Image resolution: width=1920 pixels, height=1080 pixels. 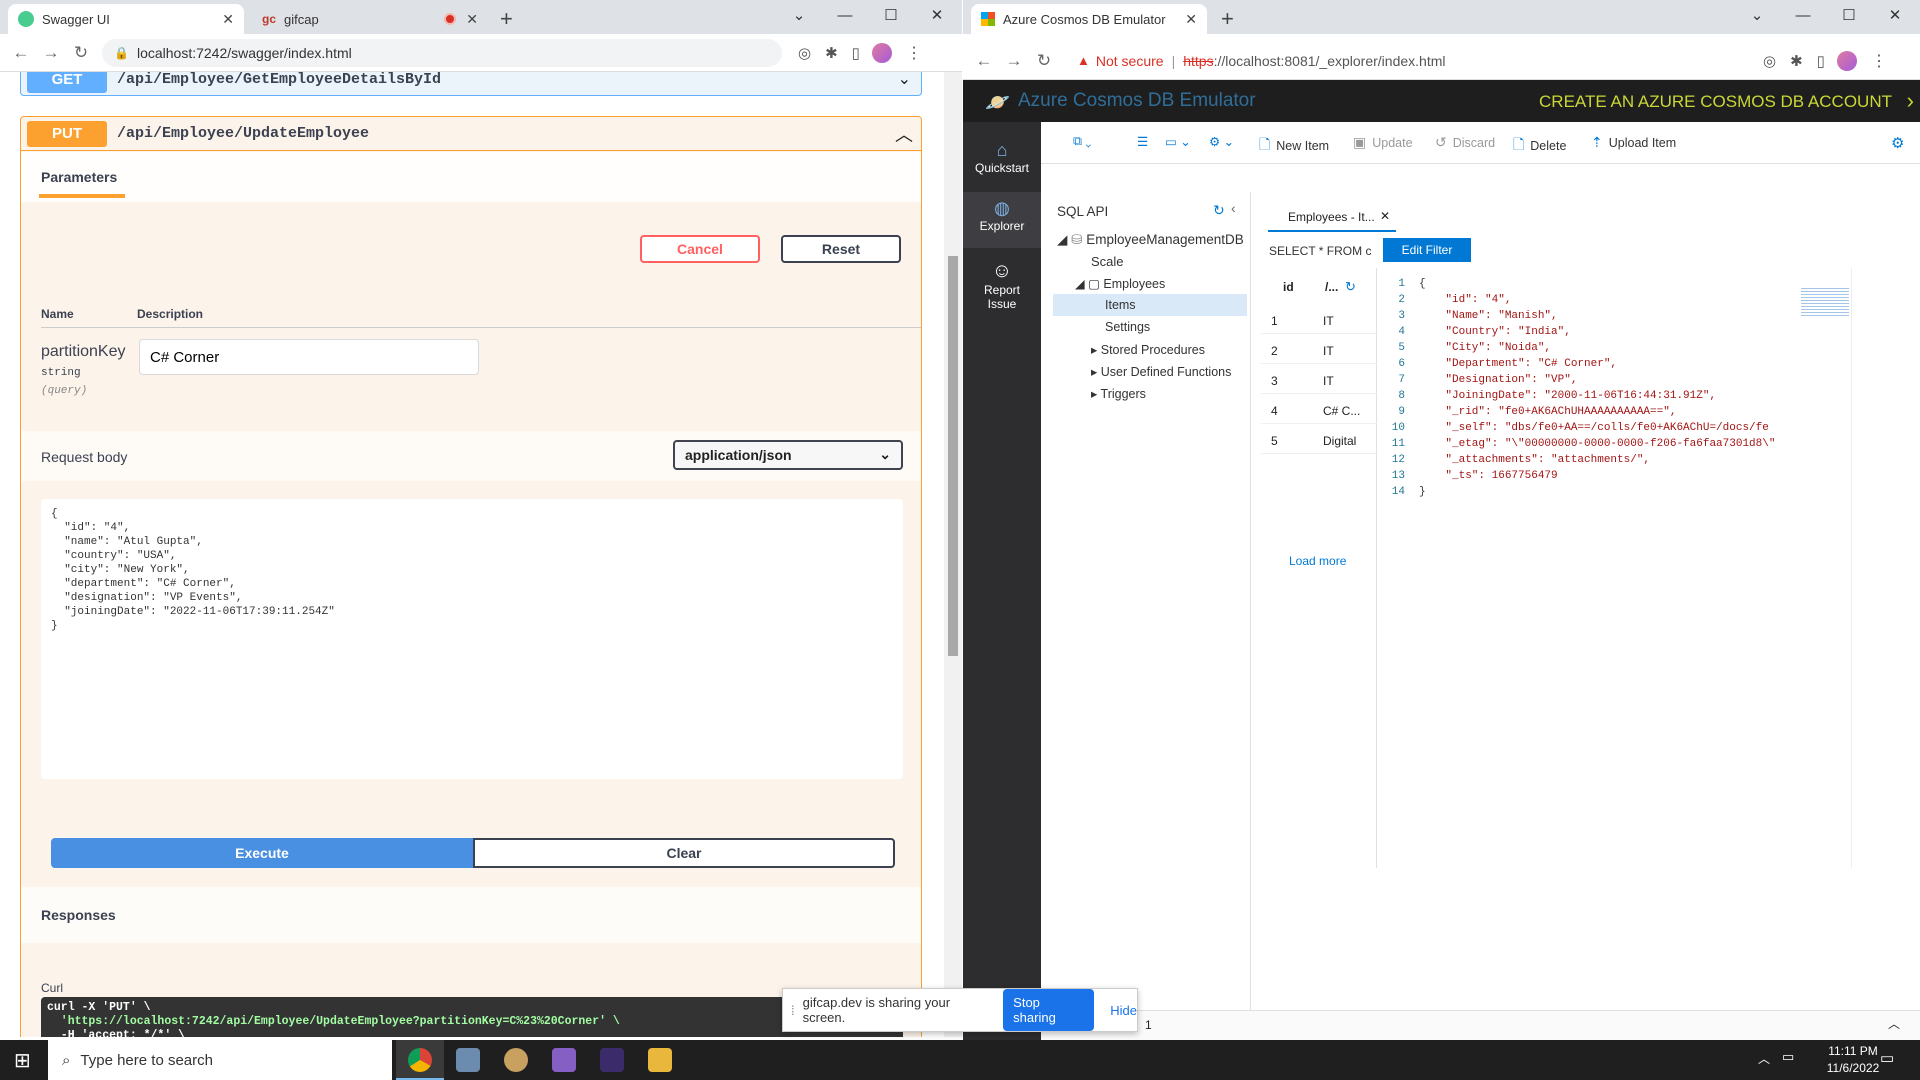 What do you see at coordinates (1788, 1057) in the screenshot?
I see `network-icon: ▭` at bounding box center [1788, 1057].